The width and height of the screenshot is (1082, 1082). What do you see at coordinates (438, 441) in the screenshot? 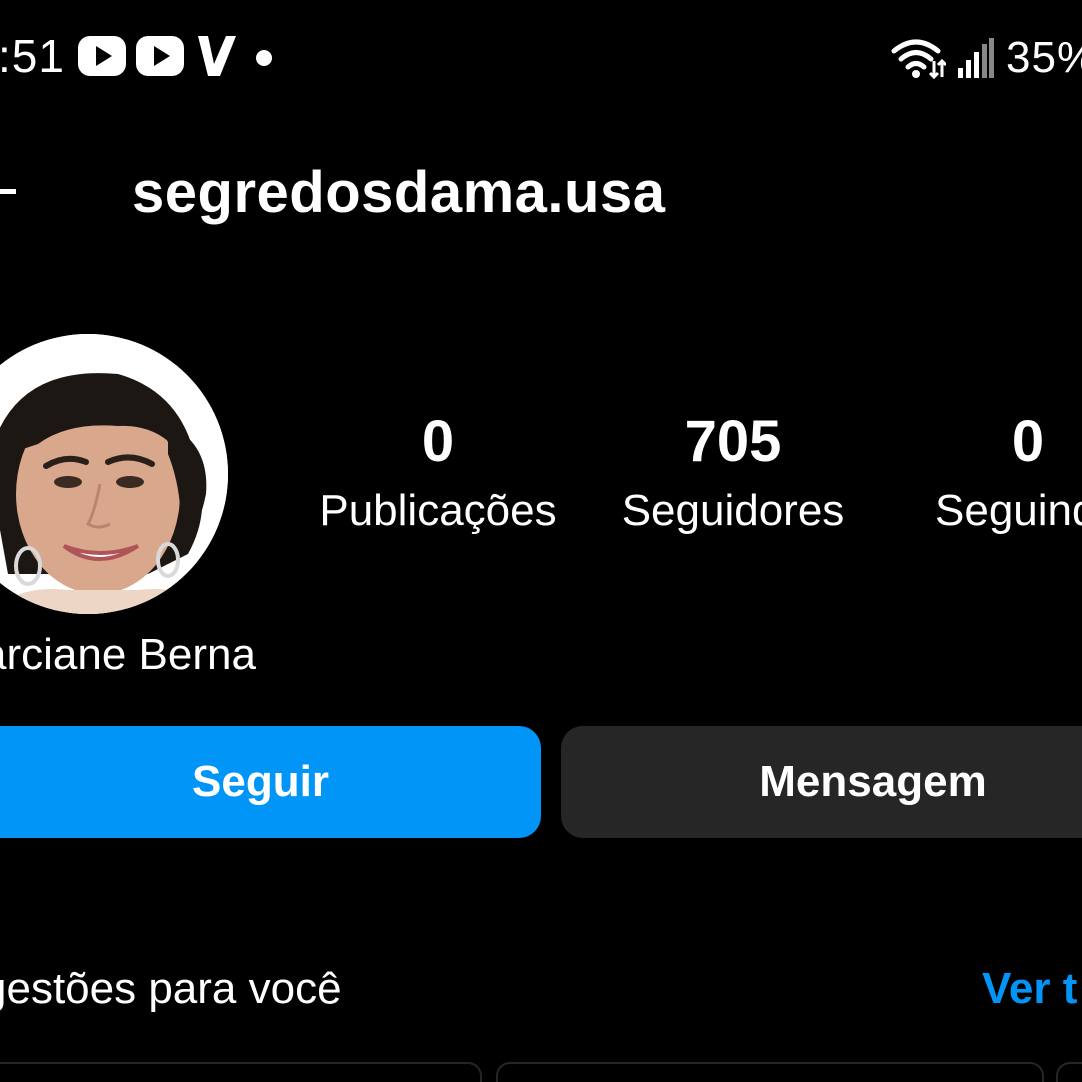
I see `posts-count: 0` at bounding box center [438, 441].